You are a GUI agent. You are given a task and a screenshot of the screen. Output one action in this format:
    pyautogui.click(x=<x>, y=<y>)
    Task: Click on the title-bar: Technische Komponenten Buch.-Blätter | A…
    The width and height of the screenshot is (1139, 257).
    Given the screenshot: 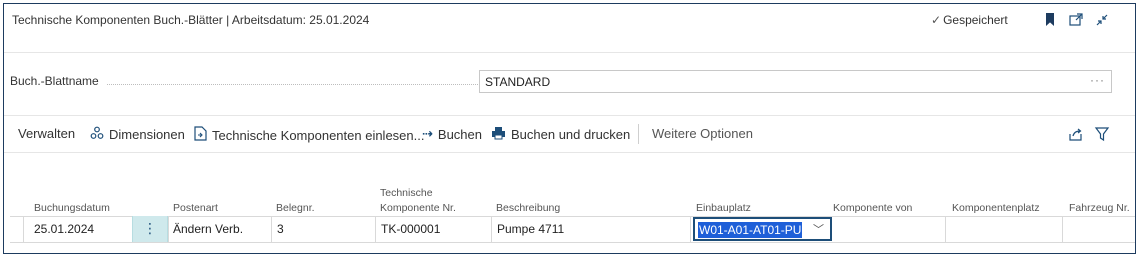 What is the action you would take?
    pyautogui.click(x=569, y=21)
    